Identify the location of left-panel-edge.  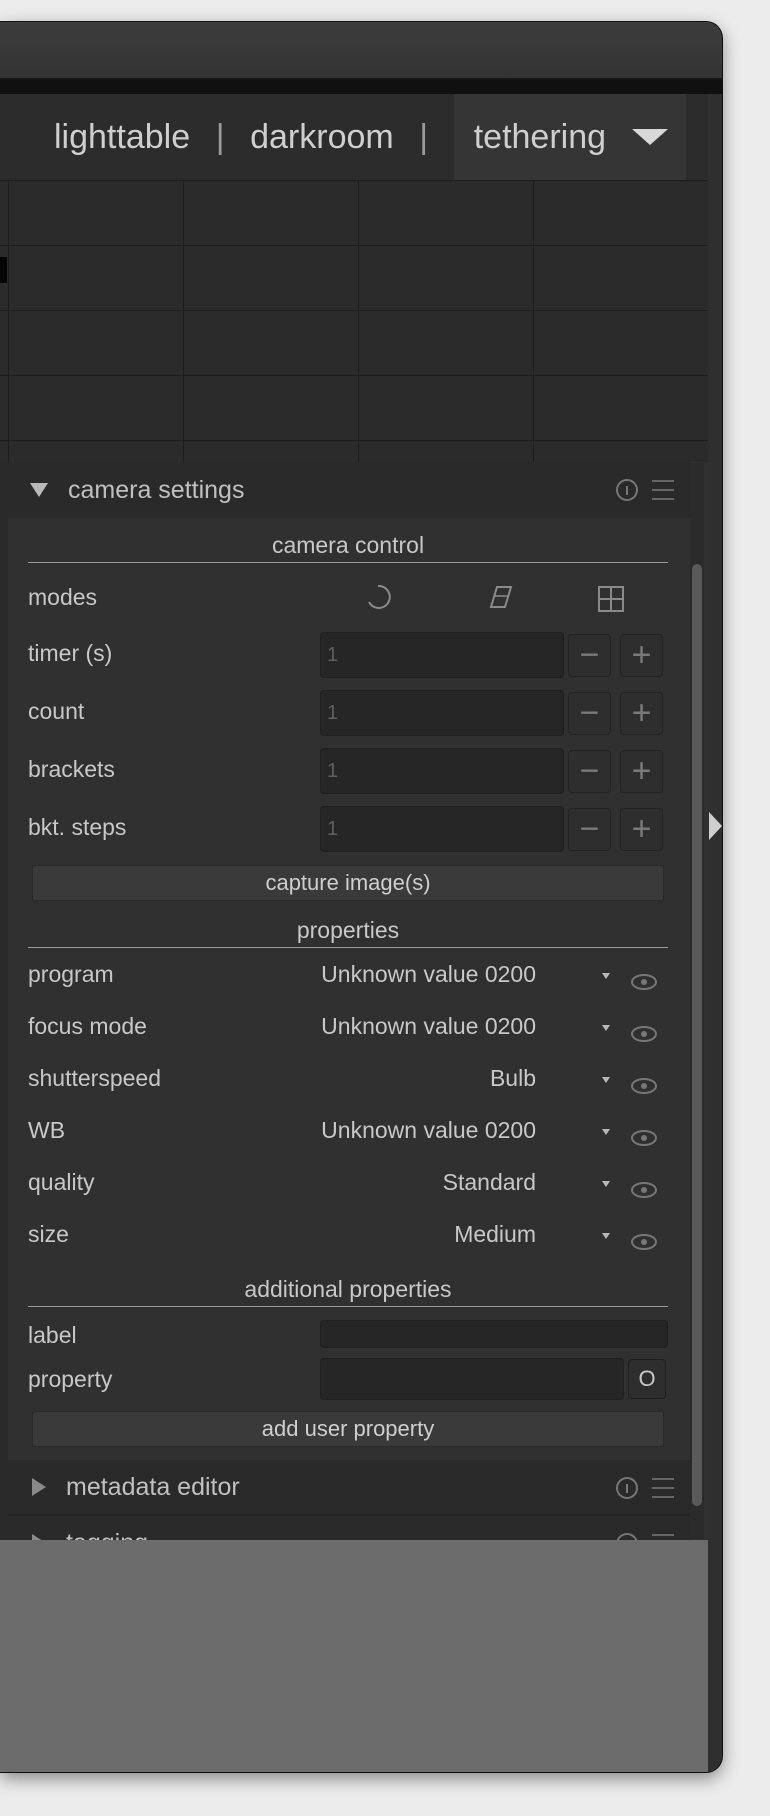
(3, 270).